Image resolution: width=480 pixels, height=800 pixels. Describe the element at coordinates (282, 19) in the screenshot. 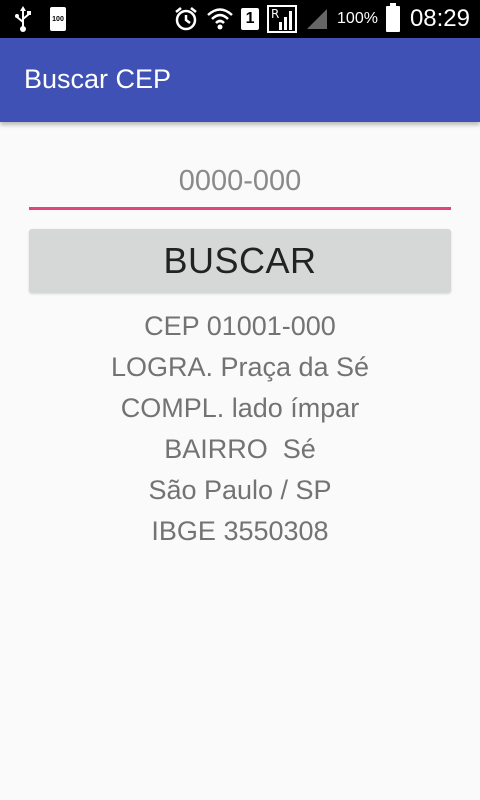

I see `roaming-signal-icon: R` at that location.